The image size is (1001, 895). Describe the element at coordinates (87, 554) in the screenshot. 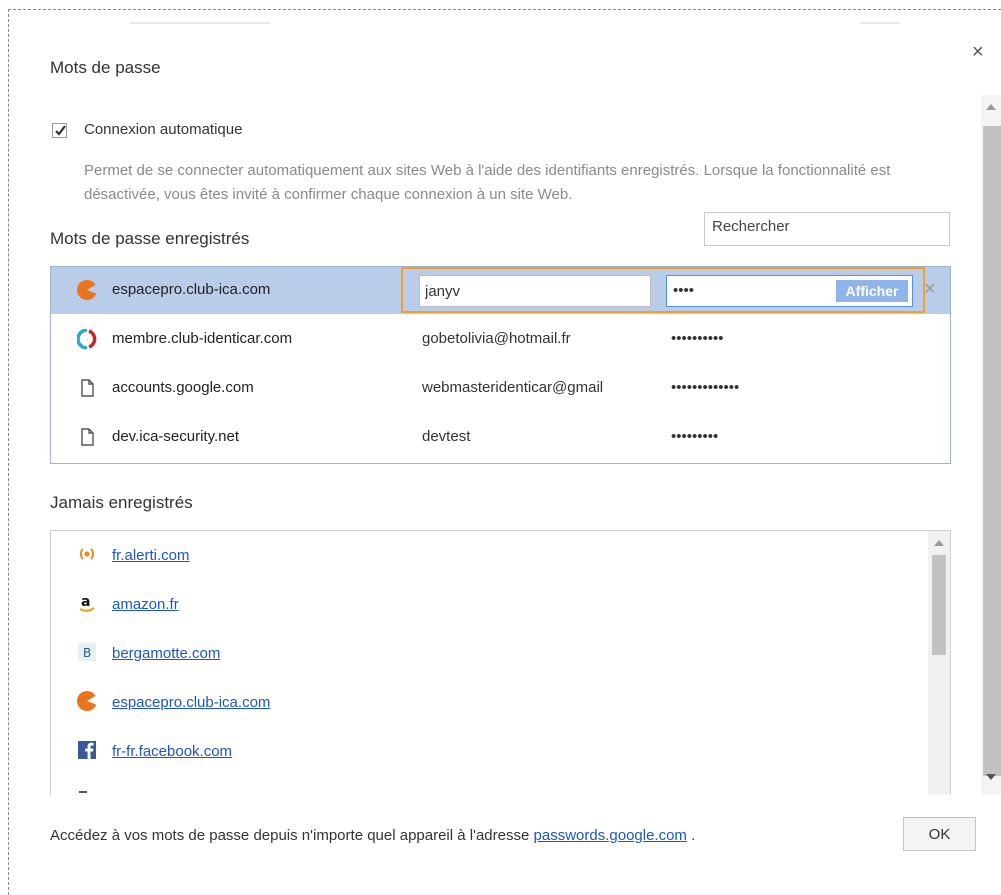

I see `alerti-icon` at that location.